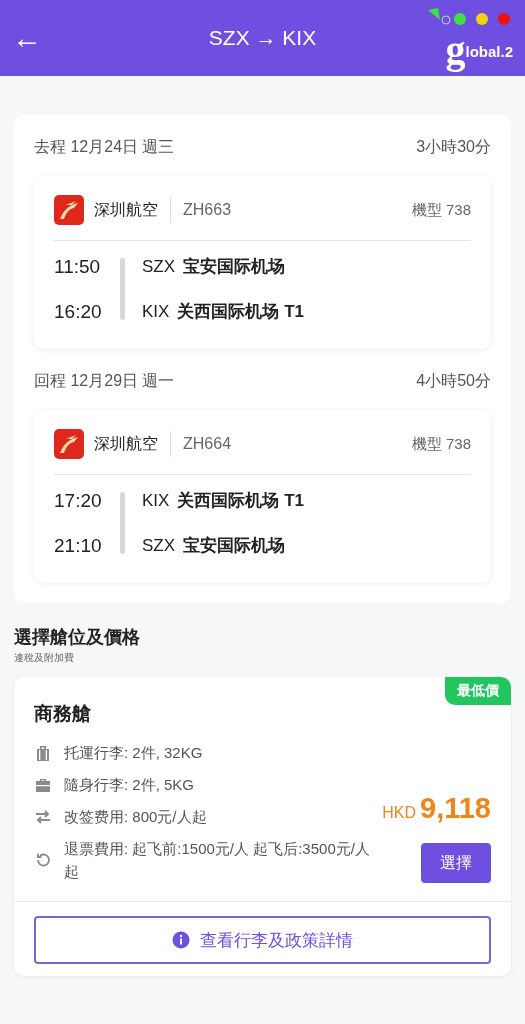 The height and width of the screenshot is (1024, 525). Describe the element at coordinates (208, 210) in the screenshot. I see `flight-number: ZH663` at that location.